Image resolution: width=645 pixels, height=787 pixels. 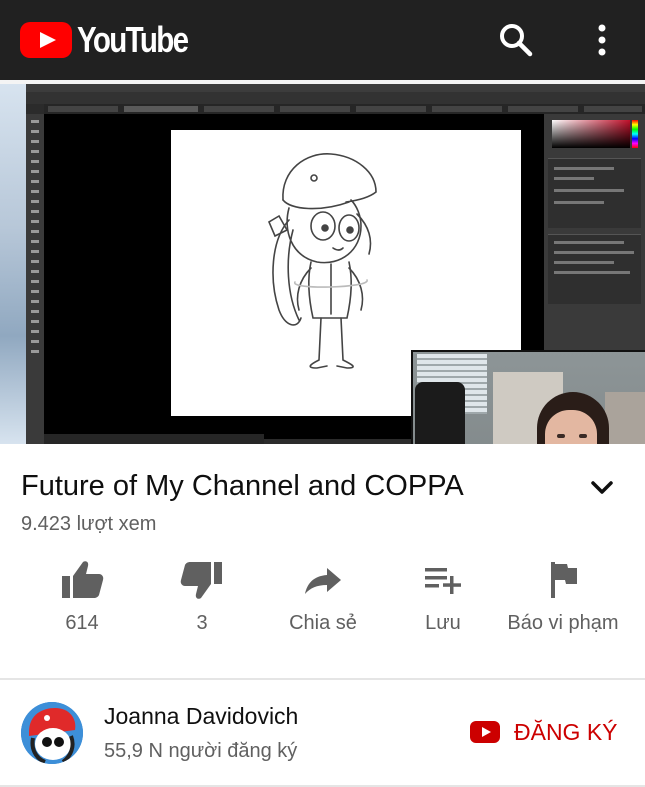 What do you see at coordinates (443, 623) in the screenshot?
I see `save-label: Lưu` at bounding box center [443, 623].